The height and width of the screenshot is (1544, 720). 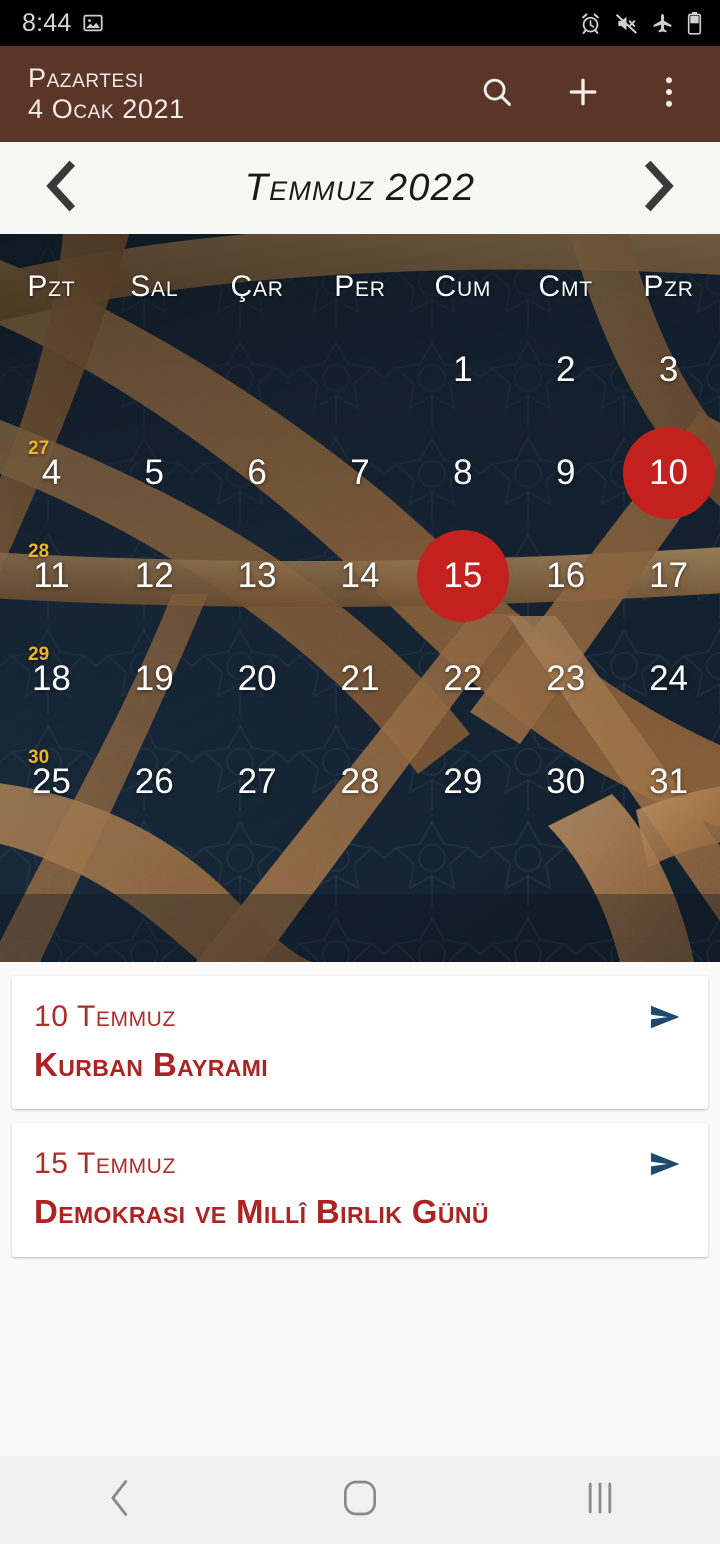 I want to click on calendar-day-cell: 27, so click(x=257, y=781).